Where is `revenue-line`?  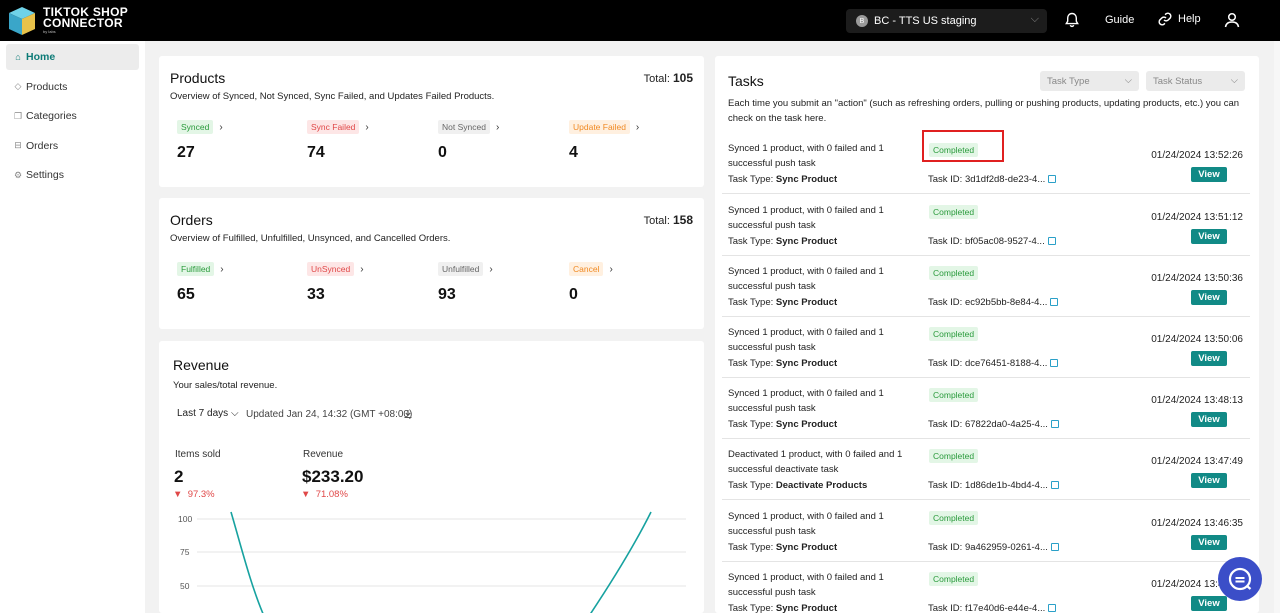 revenue-line is located at coordinates (247, 562).